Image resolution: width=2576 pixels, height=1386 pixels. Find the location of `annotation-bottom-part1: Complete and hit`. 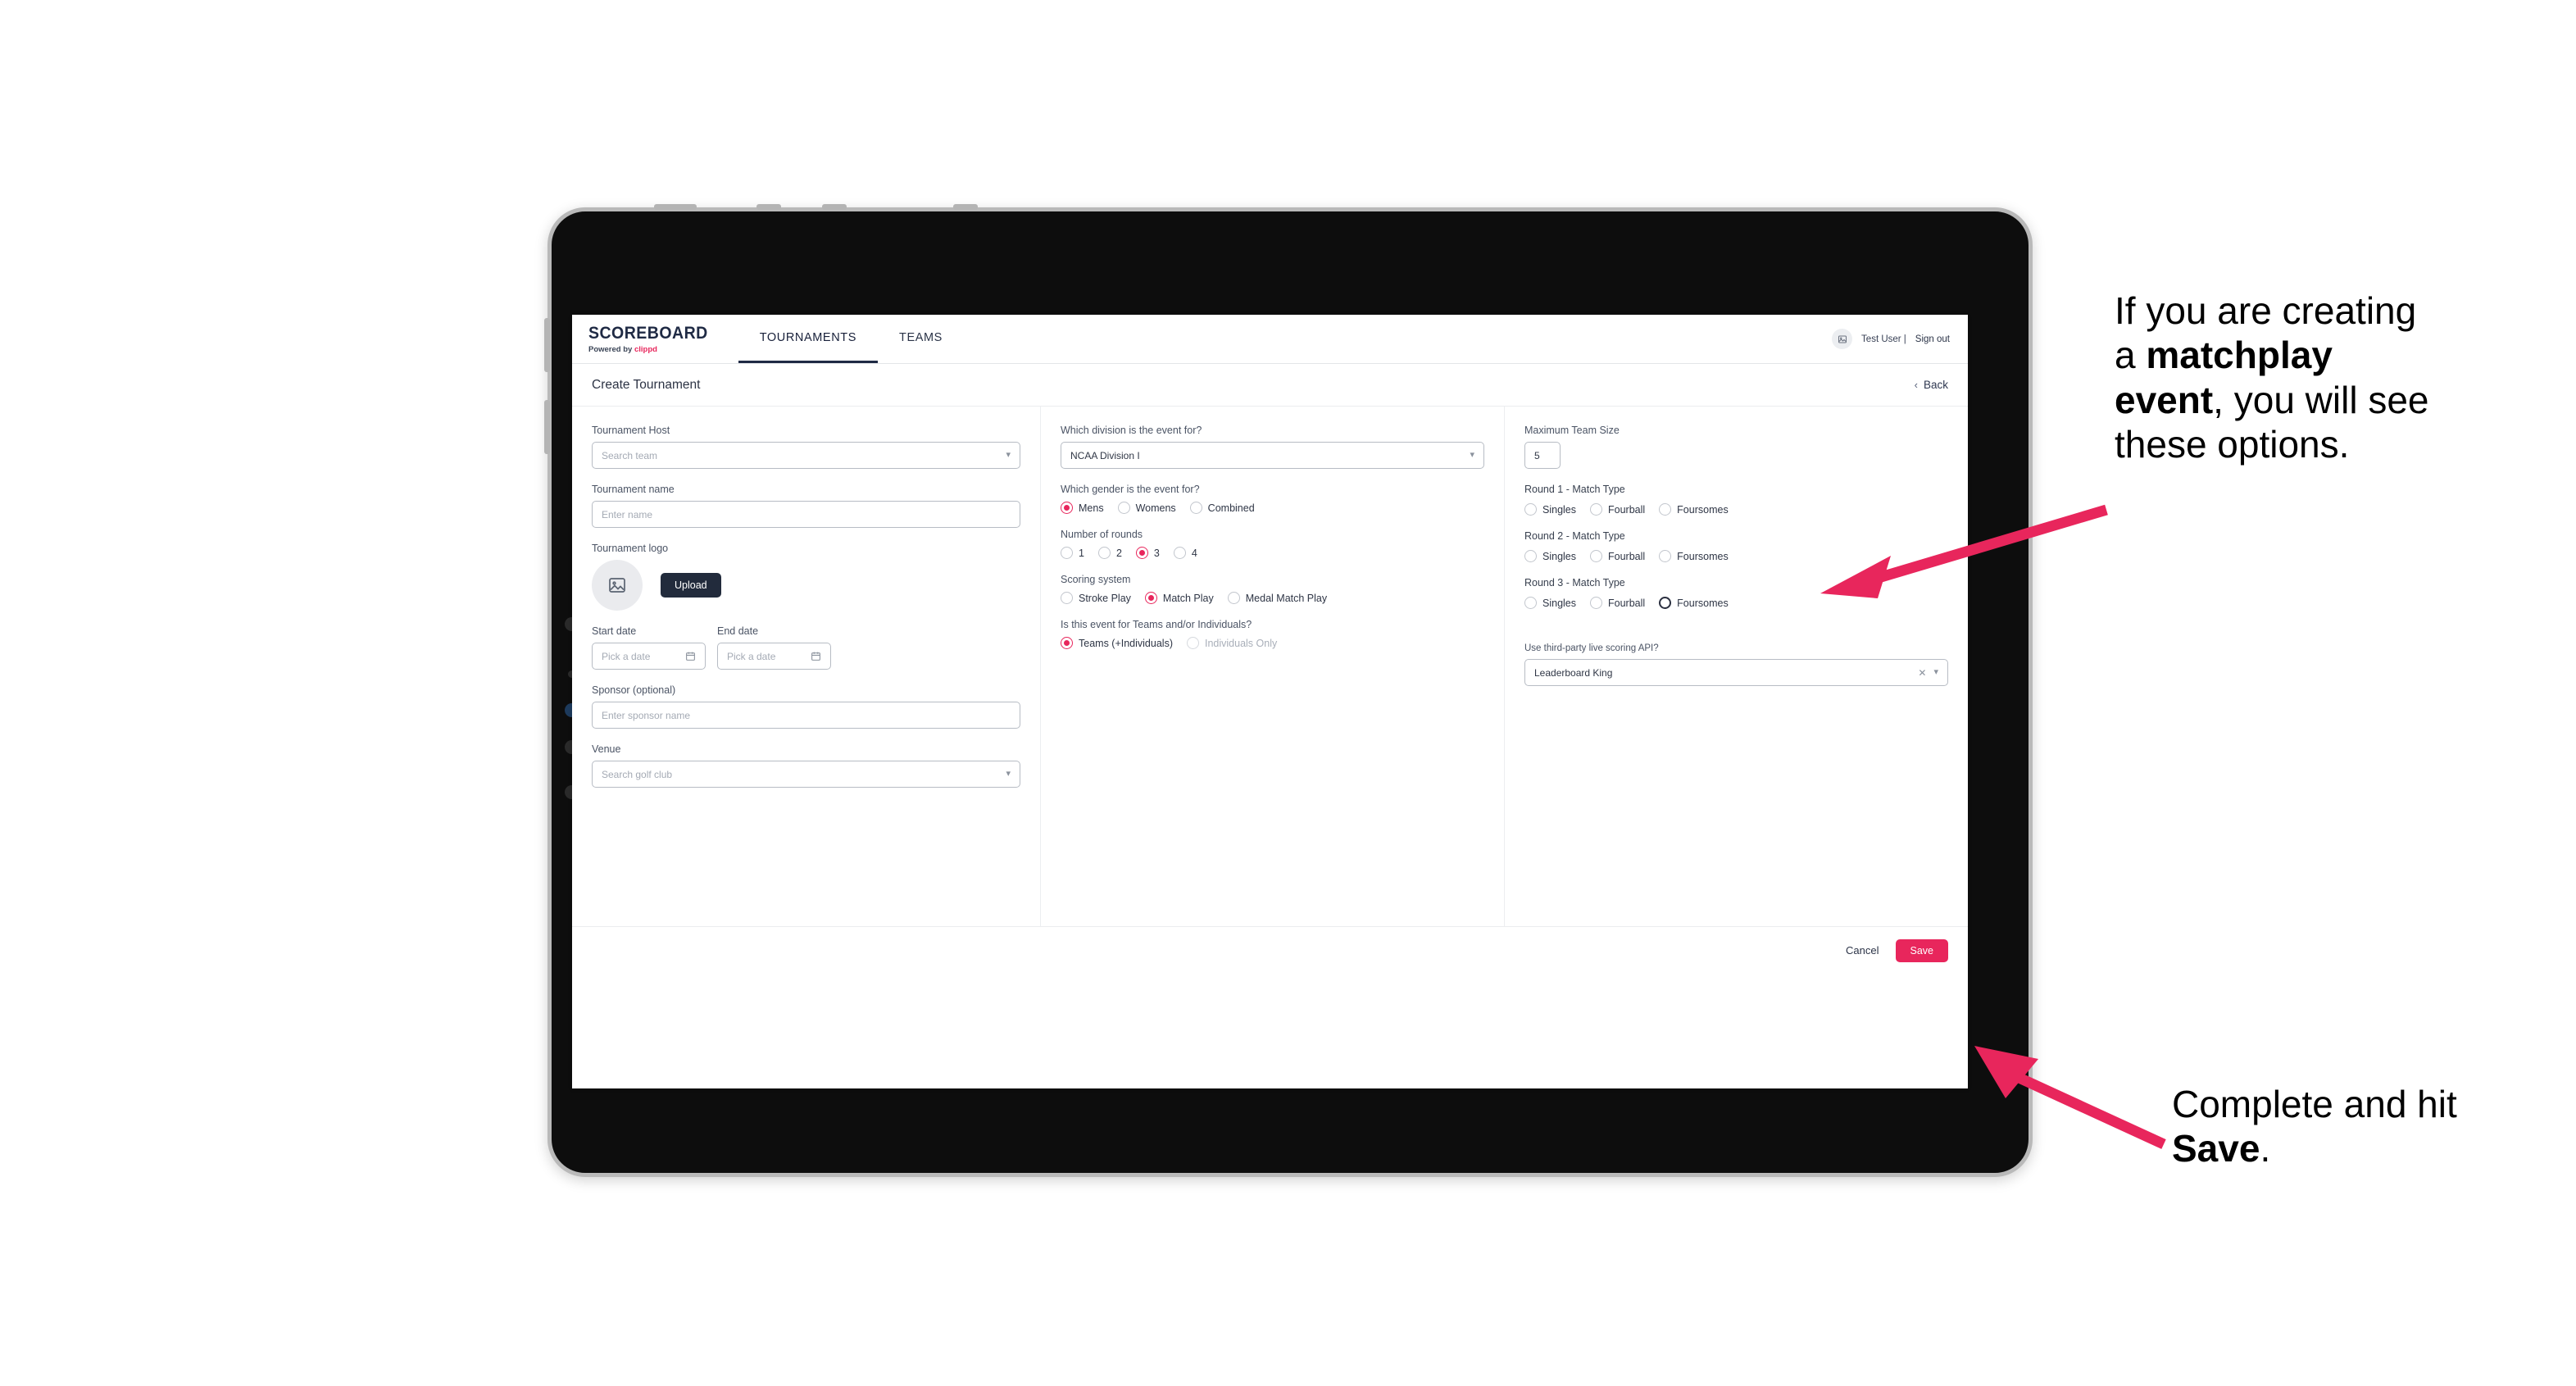

annotation-bottom-part1: Complete and hit is located at coordinates (2314, 1104).